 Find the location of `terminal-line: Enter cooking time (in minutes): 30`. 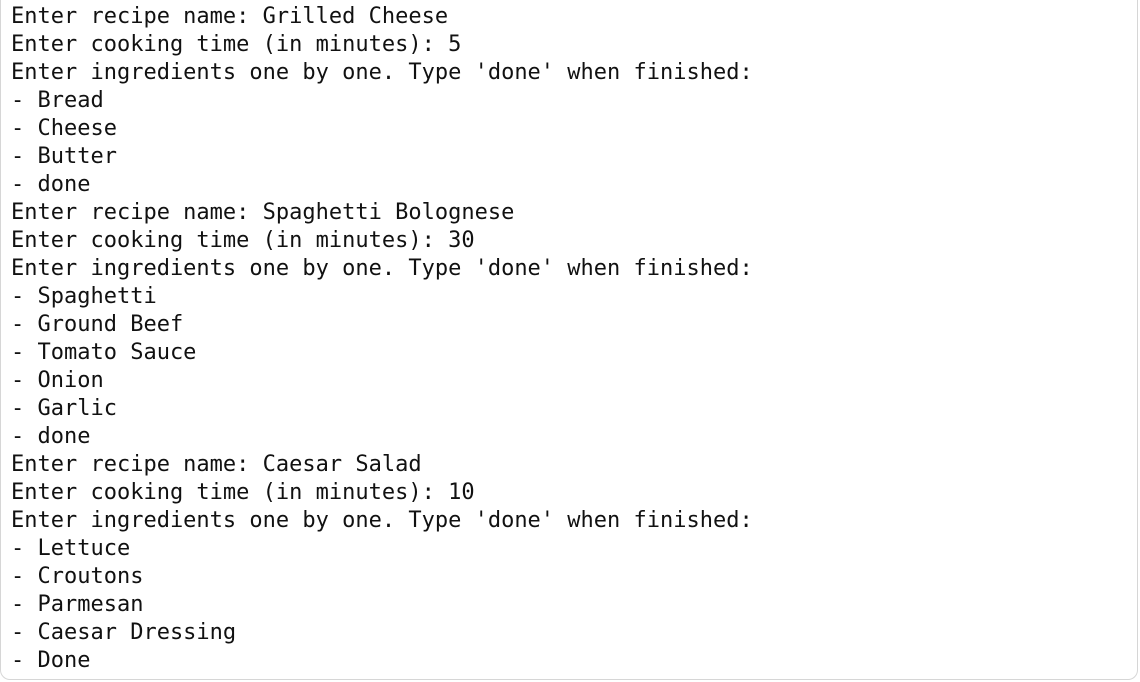

terminal-line: Enter cooking time (in minutes): 30 is located at coordinates (243, 240).